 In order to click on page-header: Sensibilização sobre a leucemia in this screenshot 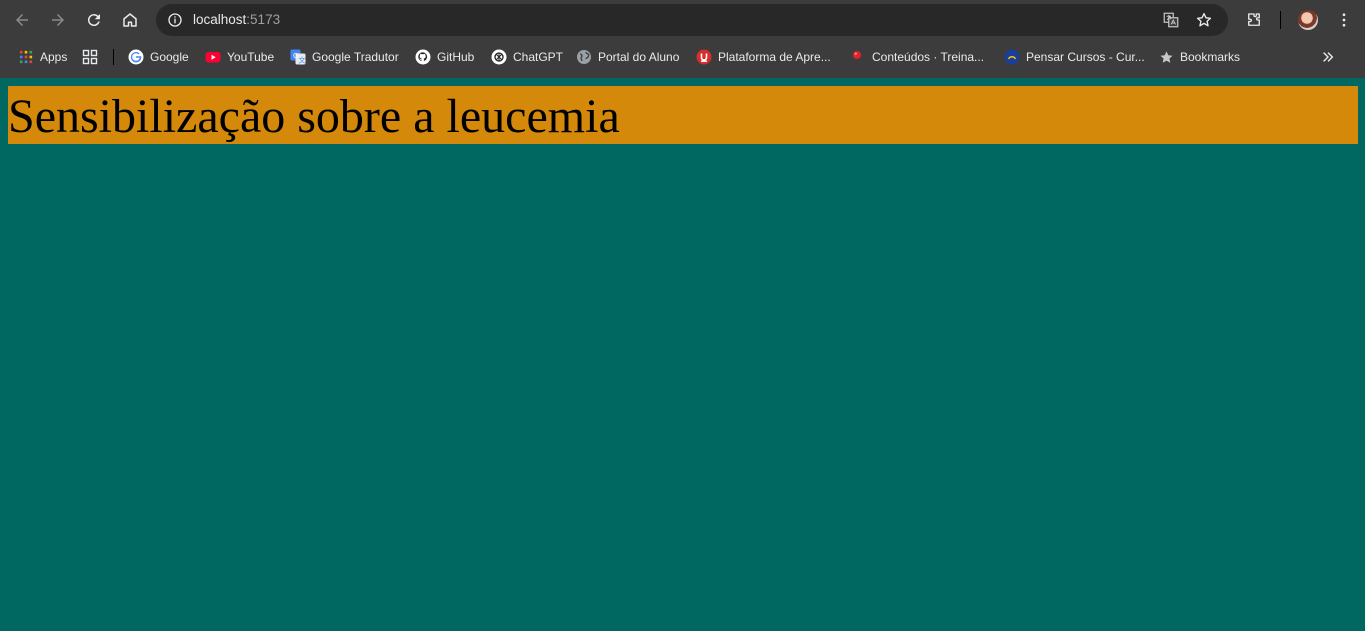, I will do `click(683, 115)`.